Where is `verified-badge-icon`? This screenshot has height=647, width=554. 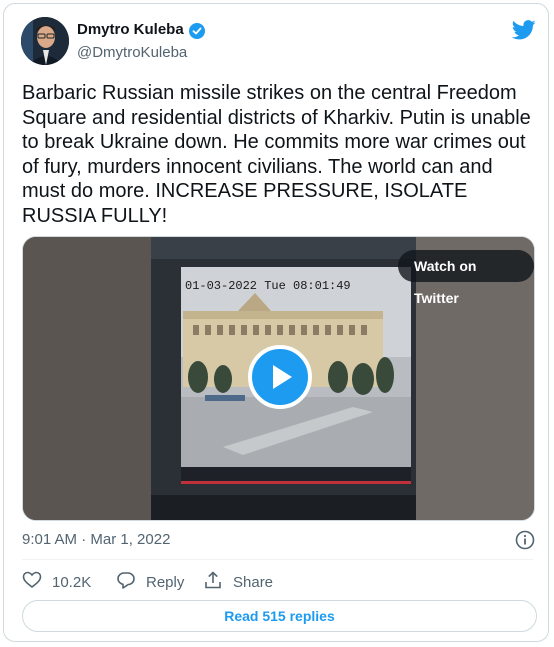 verified-badge-icon is located at coordinates (197, 33).